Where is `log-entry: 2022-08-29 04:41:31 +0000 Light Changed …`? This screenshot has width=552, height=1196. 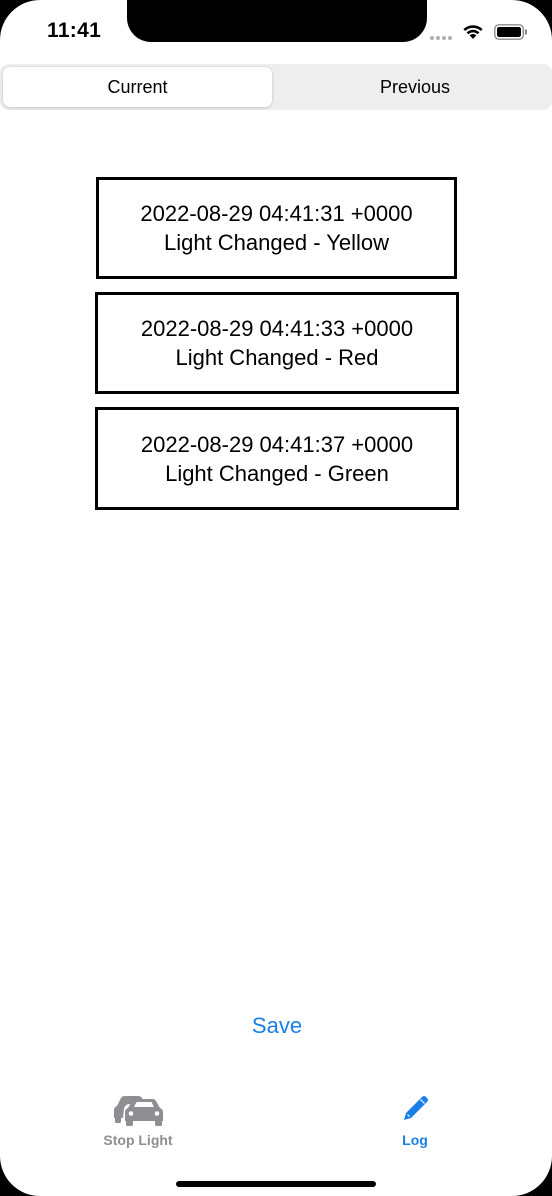
log-entry: 2022-08-29 04:41:31 +0000 Light Changed … is located at coordinates (276, 228).